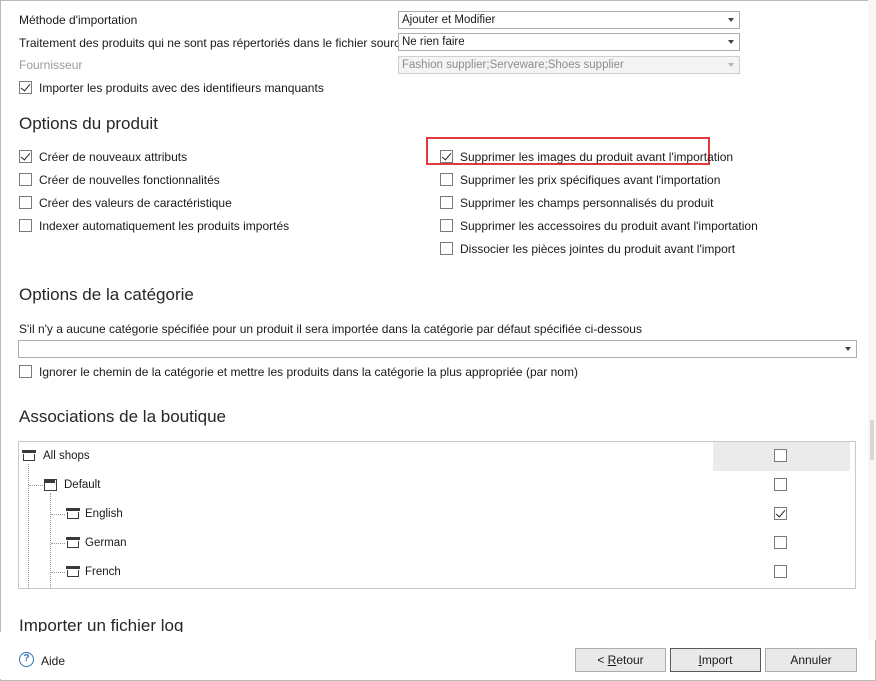  Describe the element at coordinates (51, 65) in the screenshot. I see `supplier-label: Fournisseur` at that location.